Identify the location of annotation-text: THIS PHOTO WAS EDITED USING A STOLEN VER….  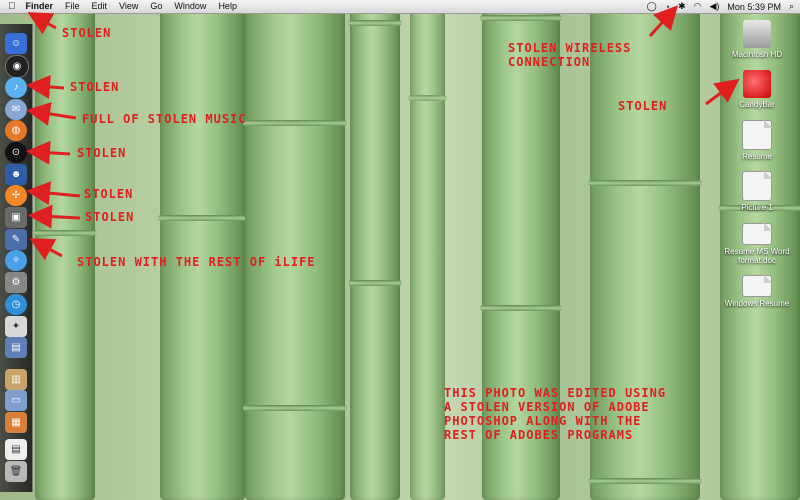
(555, 414).